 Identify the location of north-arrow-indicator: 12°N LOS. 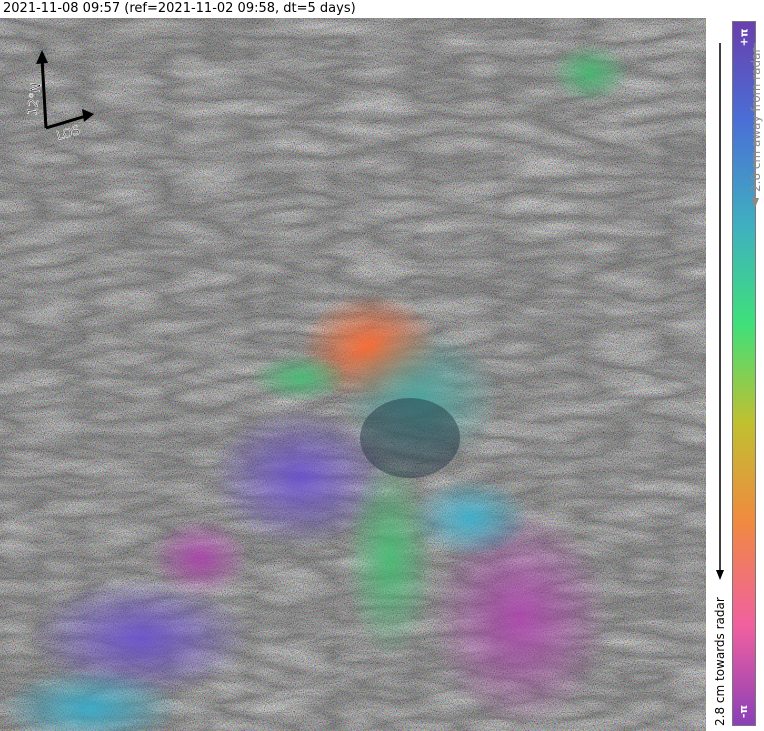
(64, 98).